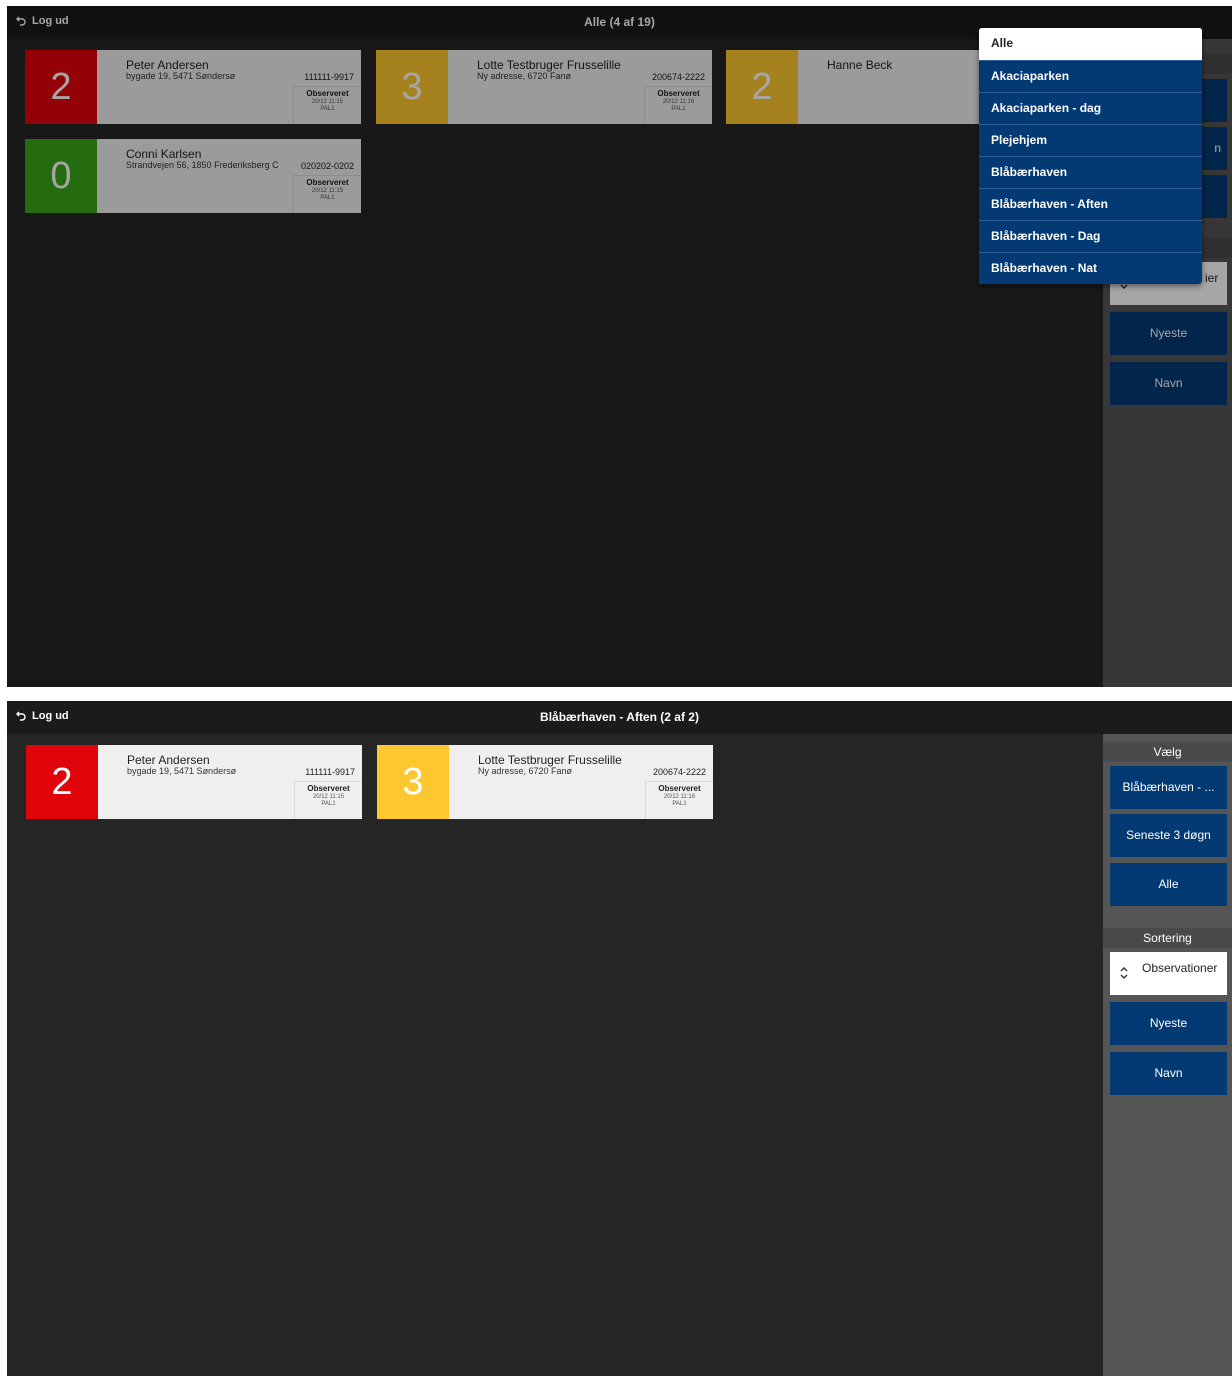 The height and width of the screenshot is (1376, 1232). I want to click on top-bar: Log ud Blåbærhaven - Aften (2 af 2), so click(619, 717).